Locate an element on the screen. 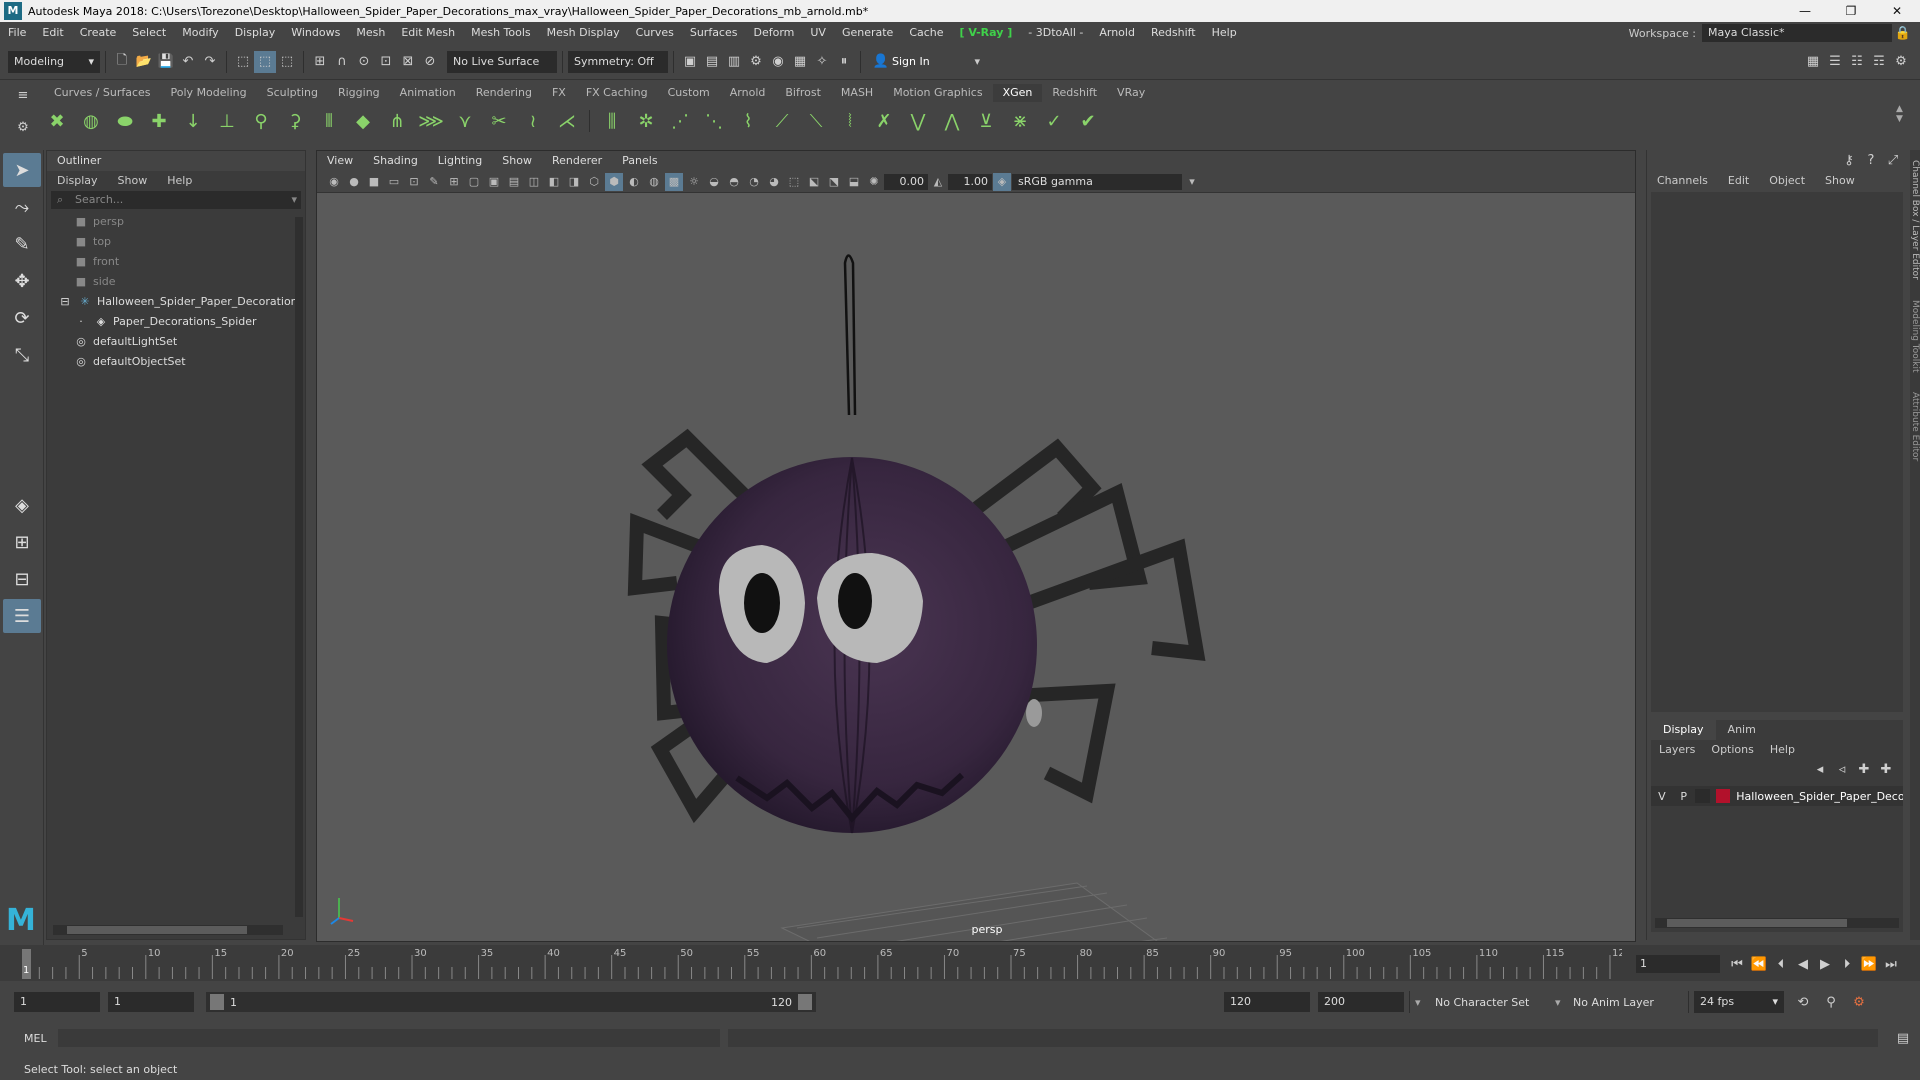 The height and width of the screenshot is (1080, 1920). rotate-tool-icon: ⟳ is located at coordinates (22, 318).